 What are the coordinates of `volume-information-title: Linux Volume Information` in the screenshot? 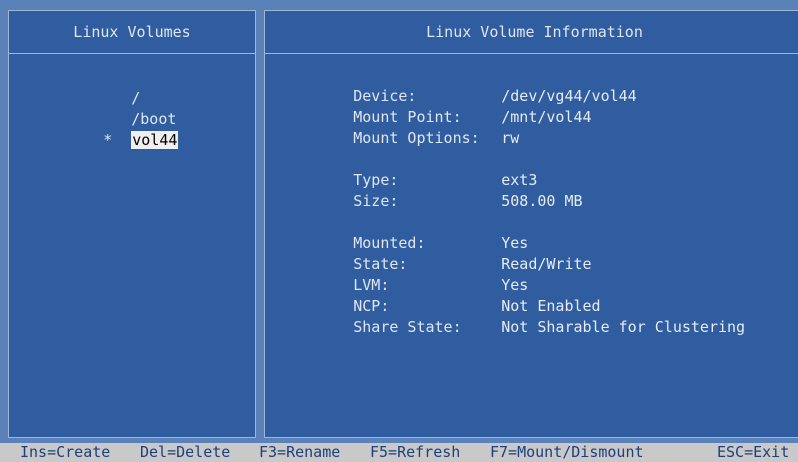 It's located at (534, 32).